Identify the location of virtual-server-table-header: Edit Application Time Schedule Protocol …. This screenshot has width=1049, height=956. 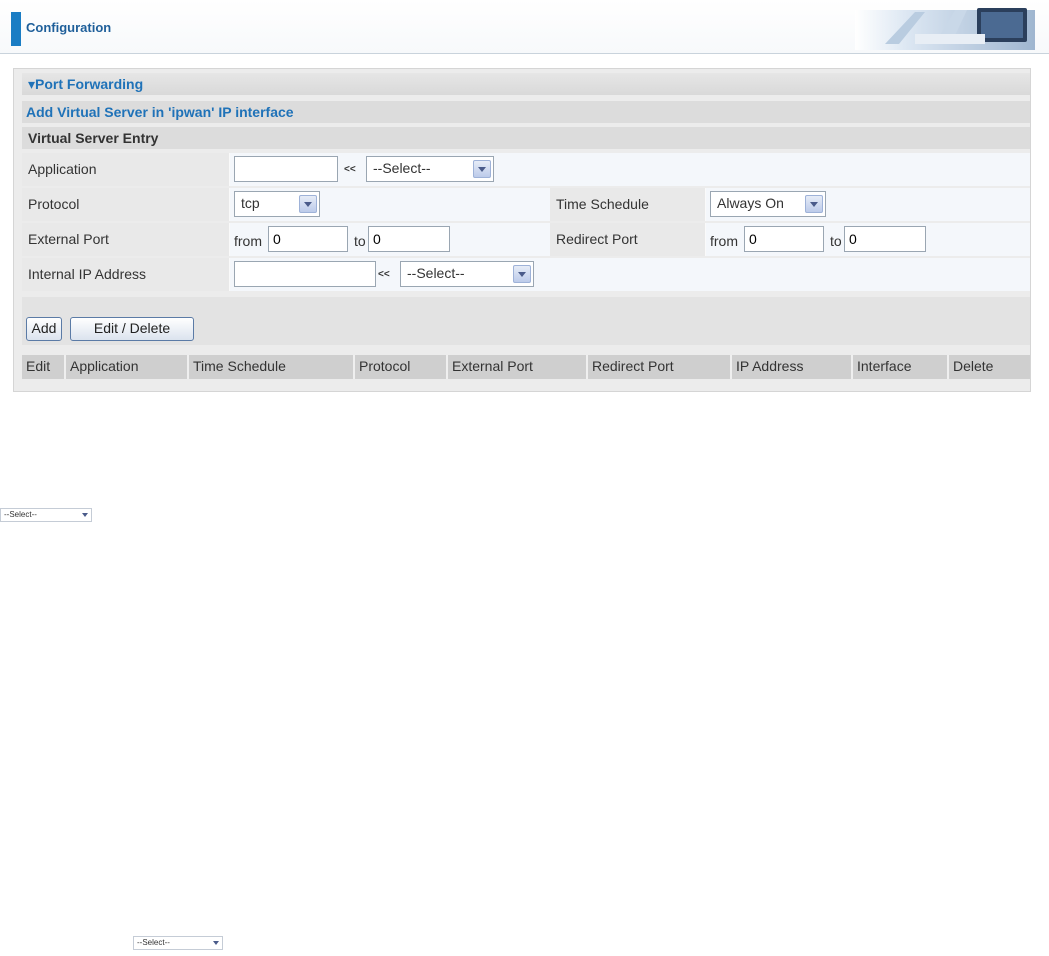
(526, 367).